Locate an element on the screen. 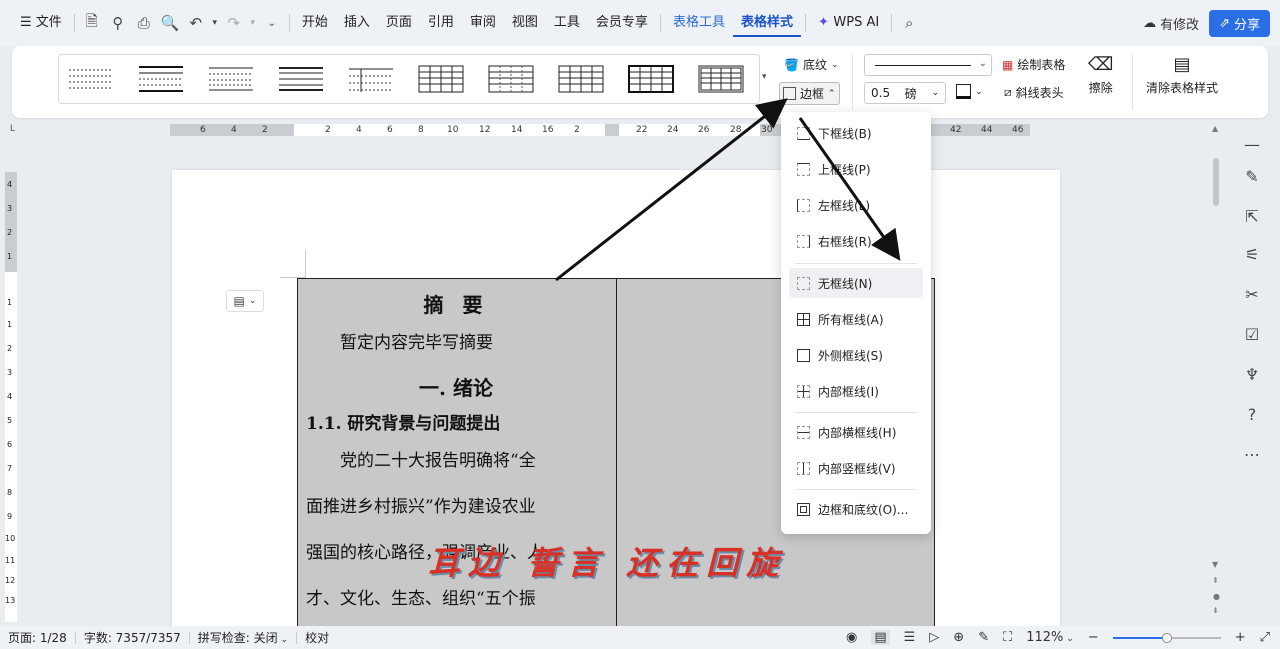 This screenshot has height=649, width=1280. fullscreen-icon: ⤢ is located at coordinates (1265, 637).